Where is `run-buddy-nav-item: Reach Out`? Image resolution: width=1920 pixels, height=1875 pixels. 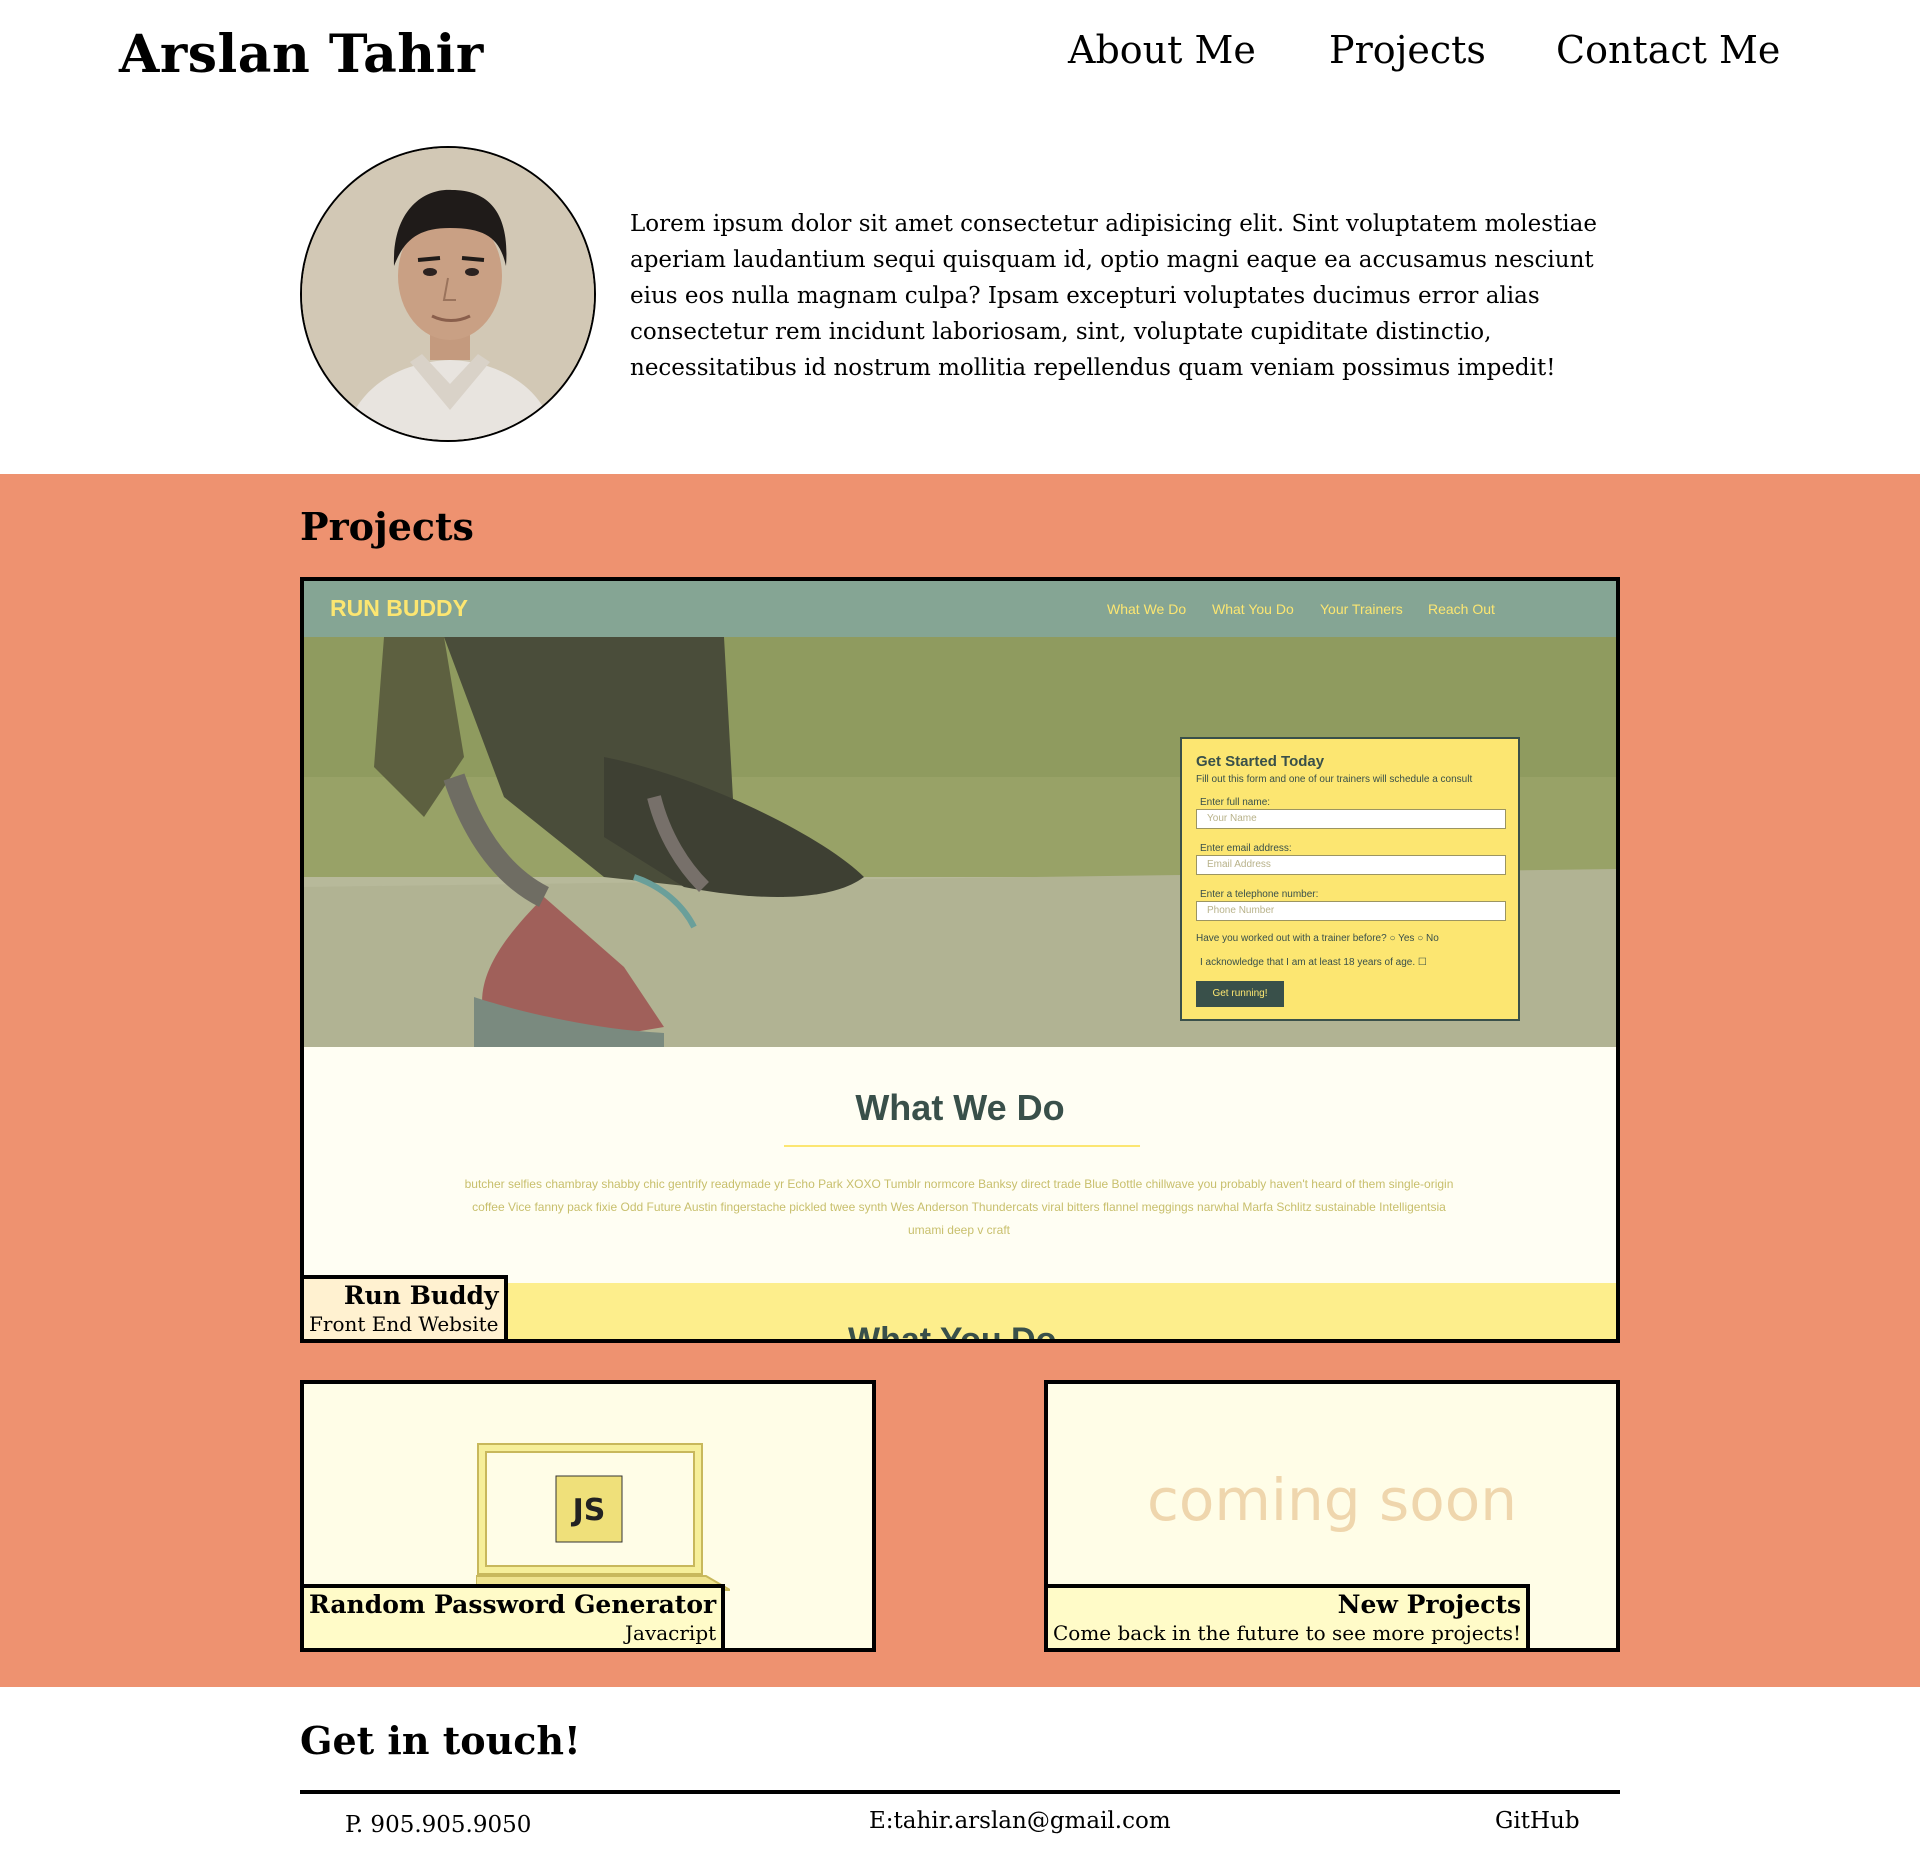 run-buddy-nav-item: Reach Out is located at coordinates (1461, 609).